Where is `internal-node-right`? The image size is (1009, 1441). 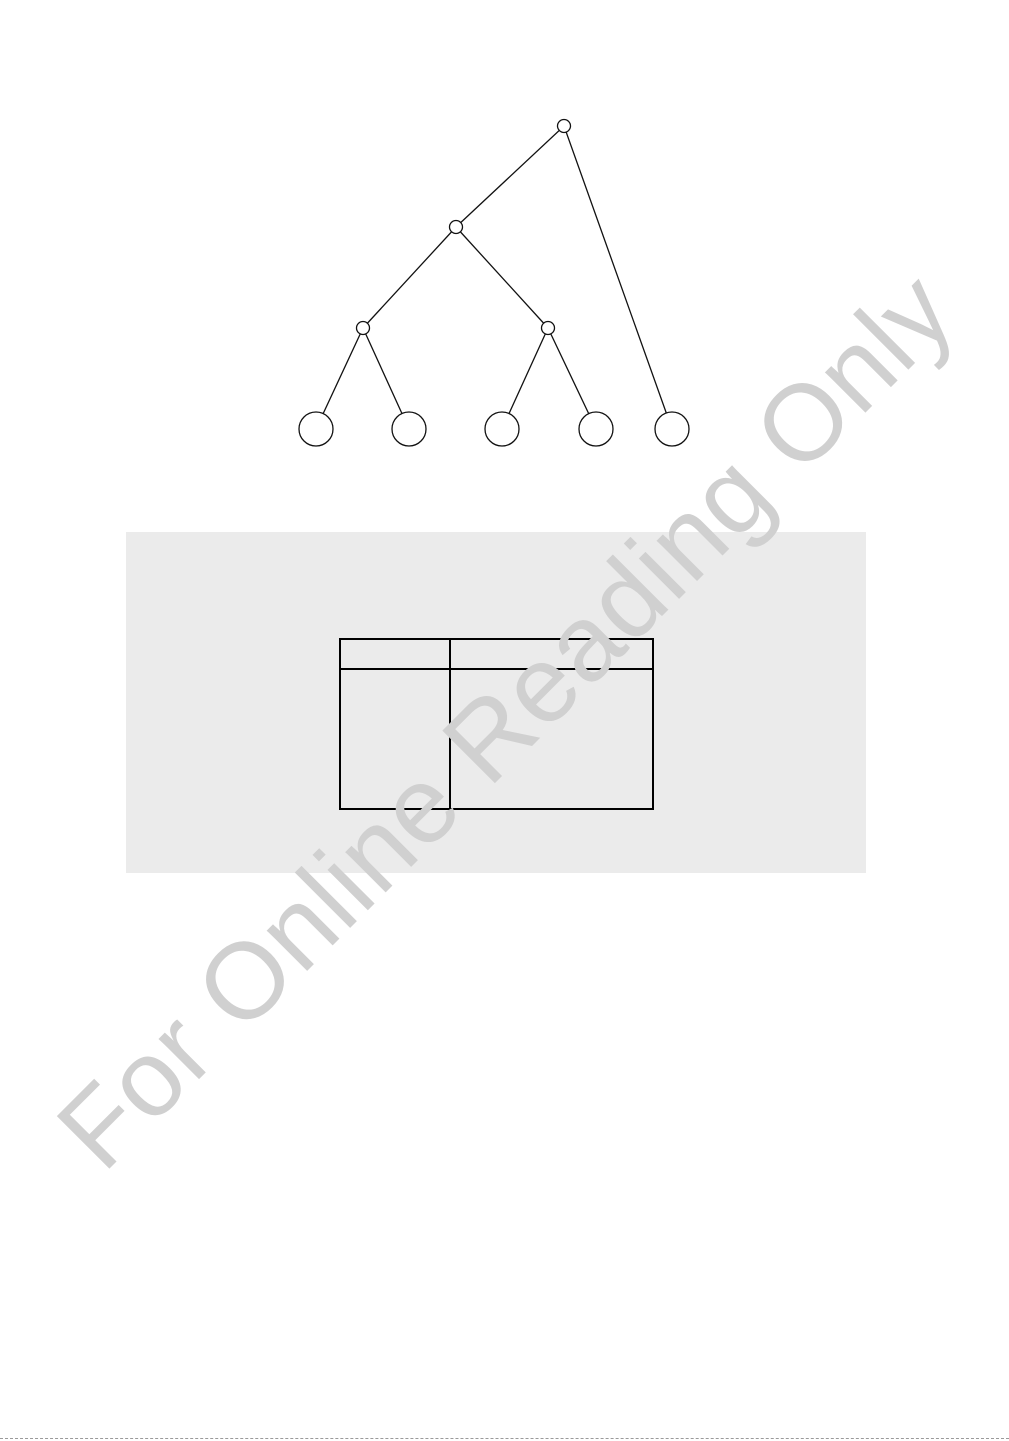
internal-node-right is located at coordinates (548, 328).